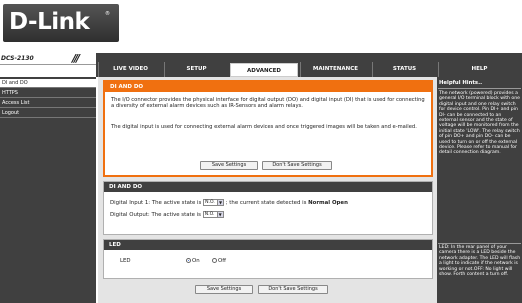 The height and width of the screenshot is (303, 522). I want to click on sidebar-item-di-and-do: DI and DO, so click(48, 83).